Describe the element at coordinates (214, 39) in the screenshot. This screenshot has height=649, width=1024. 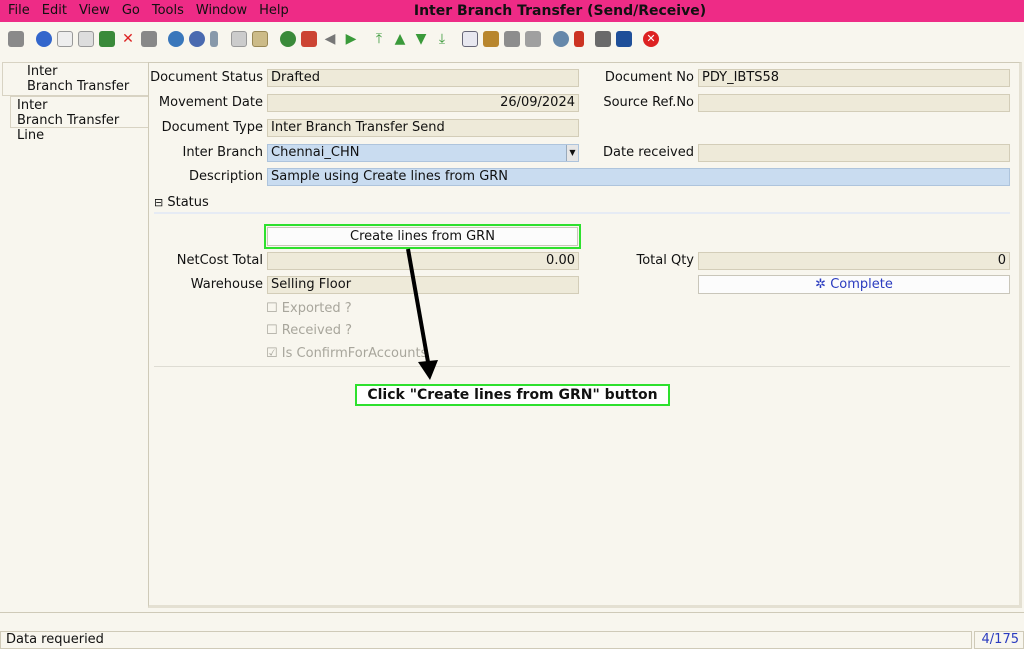
I see `attachment-icon` at that location.